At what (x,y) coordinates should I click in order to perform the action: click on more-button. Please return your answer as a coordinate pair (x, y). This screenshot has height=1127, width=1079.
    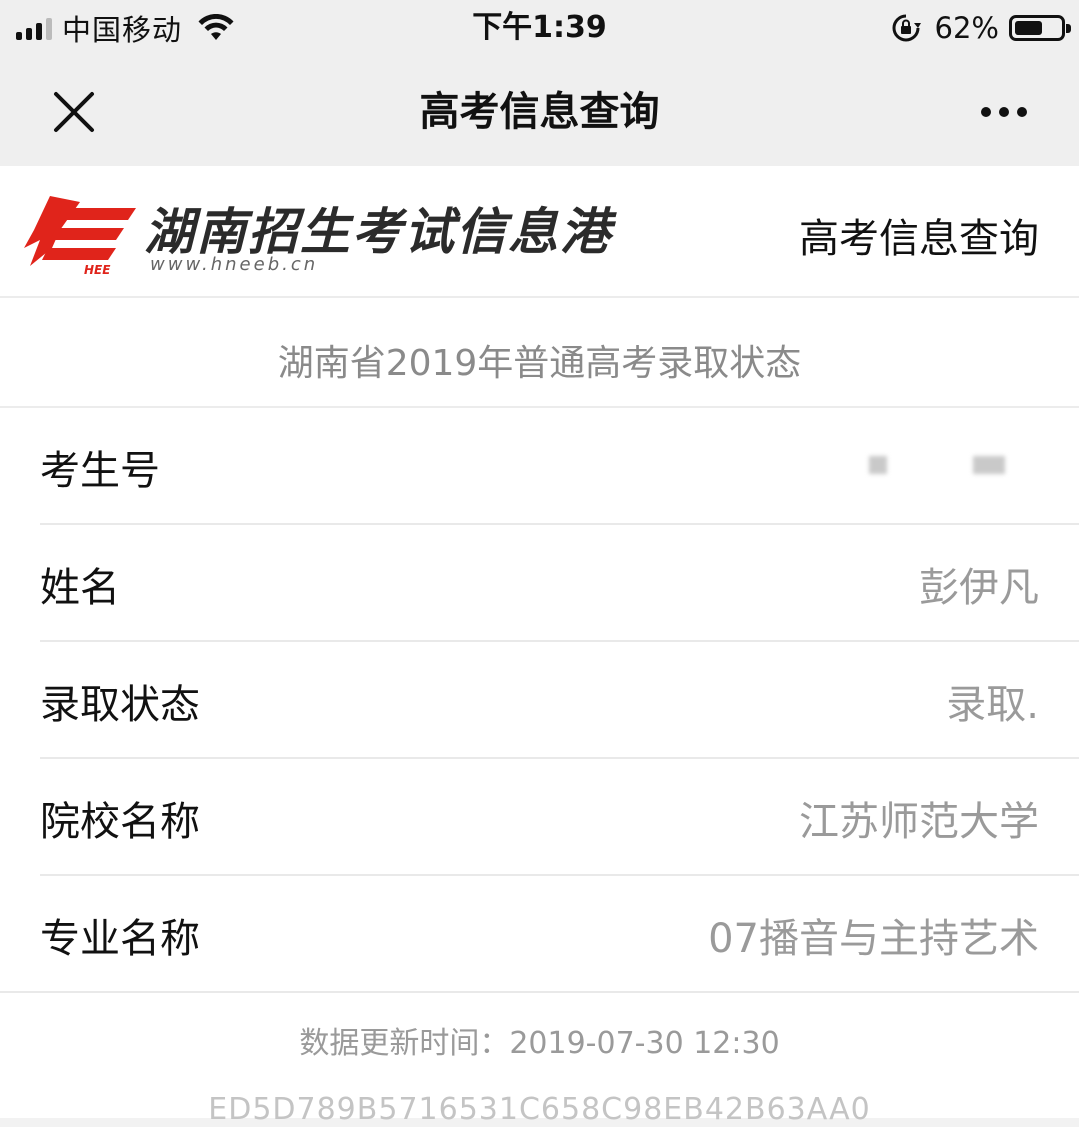
    Looking at the image, I should click on (1004, 112).